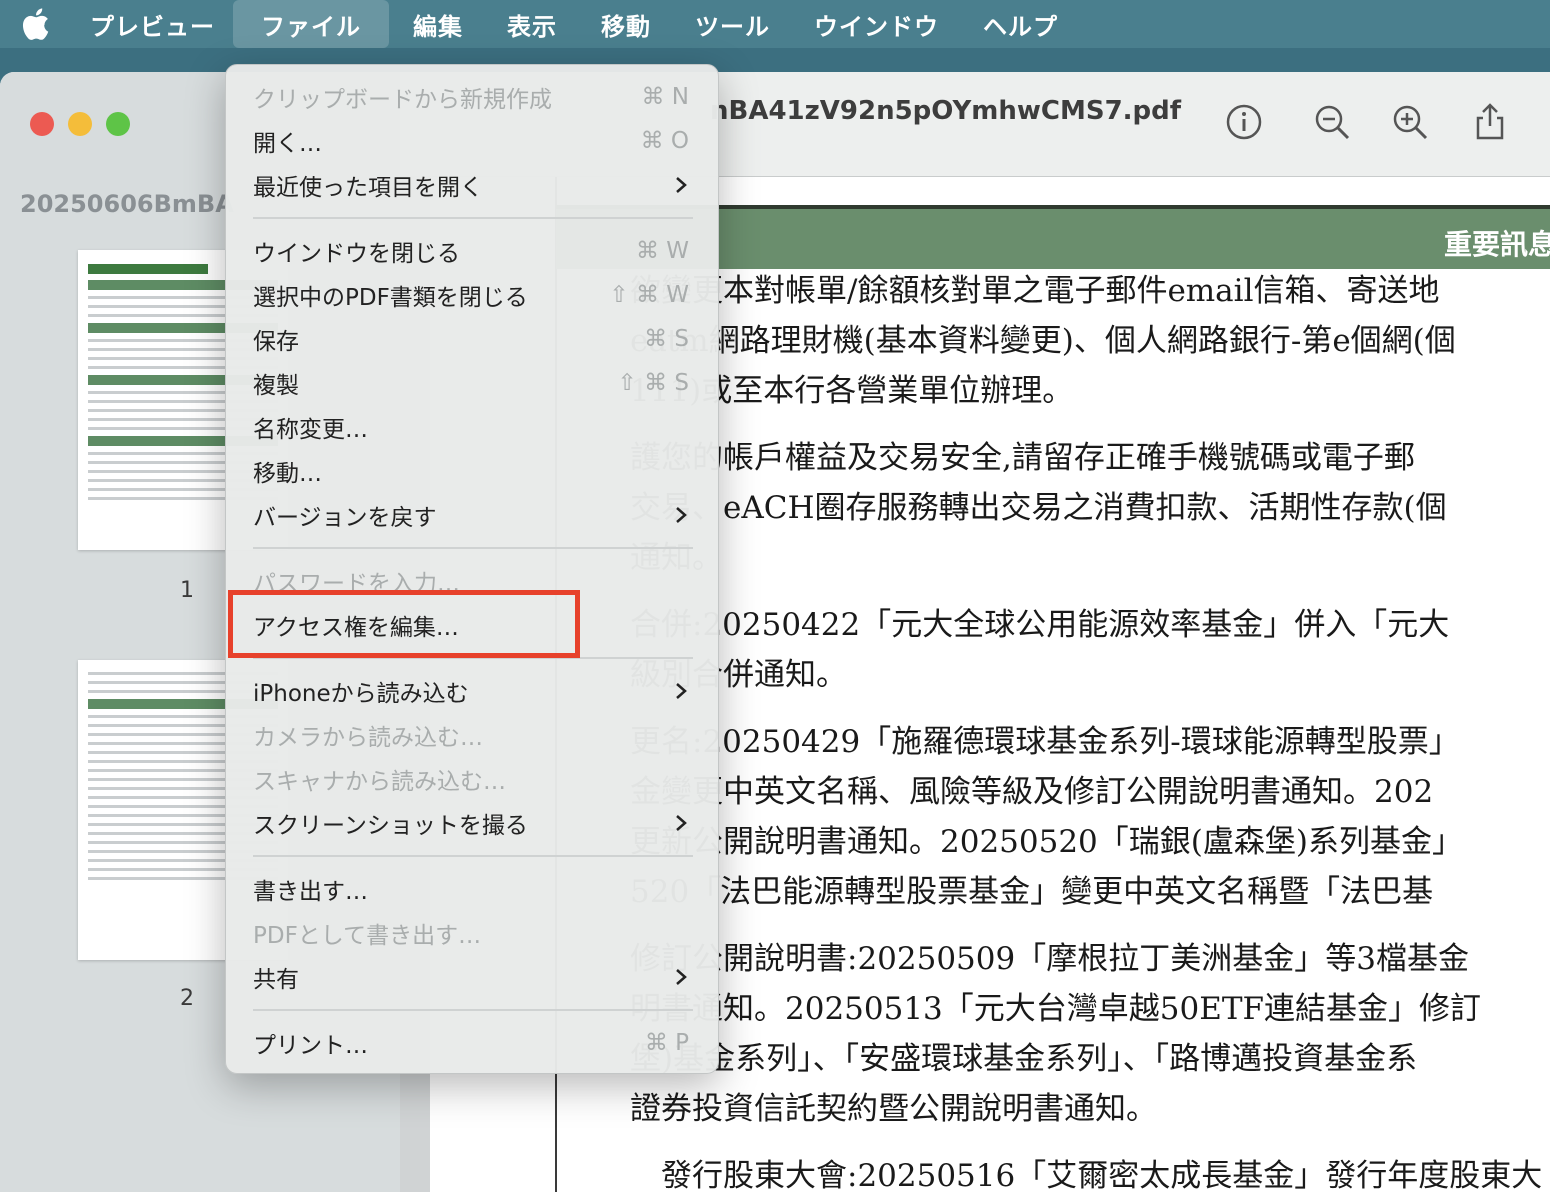 Image resolution: width=1550 pixels, height=1192 pixels. Describe the element at coordinates (1490, 122) in the screenshot. I see `share-icon` at that location.